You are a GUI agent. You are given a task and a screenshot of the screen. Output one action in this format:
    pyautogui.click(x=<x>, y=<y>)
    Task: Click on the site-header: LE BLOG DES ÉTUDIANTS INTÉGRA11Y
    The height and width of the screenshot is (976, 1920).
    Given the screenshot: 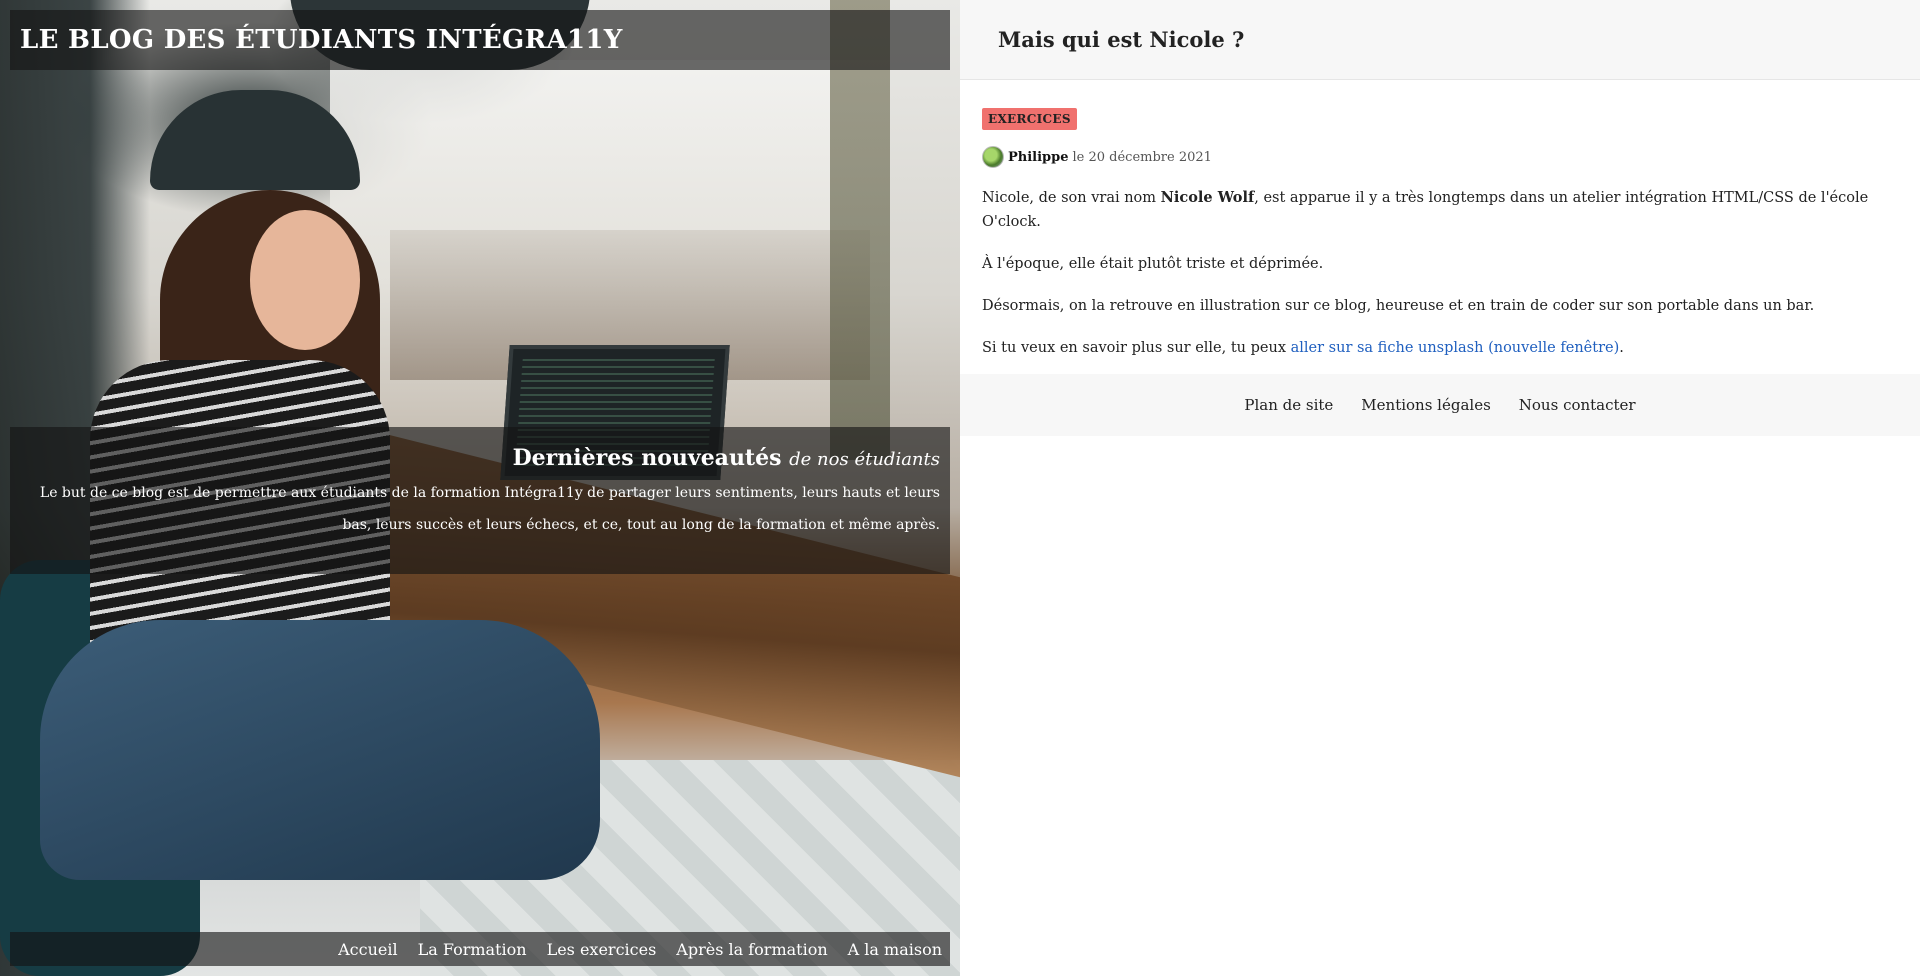 What is the action you would take?
    pyautogui.click(x=480, y=40)
    